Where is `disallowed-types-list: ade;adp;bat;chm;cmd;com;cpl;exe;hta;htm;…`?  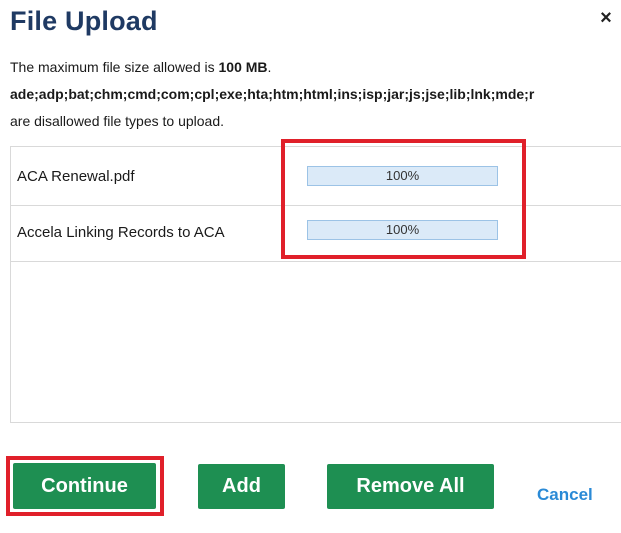 disallowed-types-list: ade;adp;bat;chm;cmd;com;cpl;exe;hta;htm;… is located at coordinates (272, 94).